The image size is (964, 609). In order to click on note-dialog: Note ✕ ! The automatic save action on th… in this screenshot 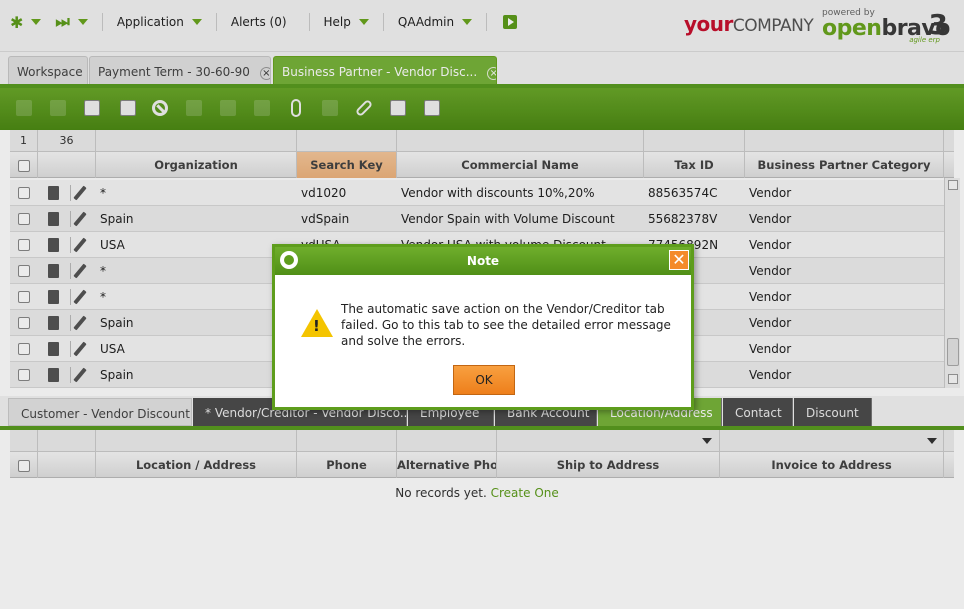, I will do `click(483, 327)`.